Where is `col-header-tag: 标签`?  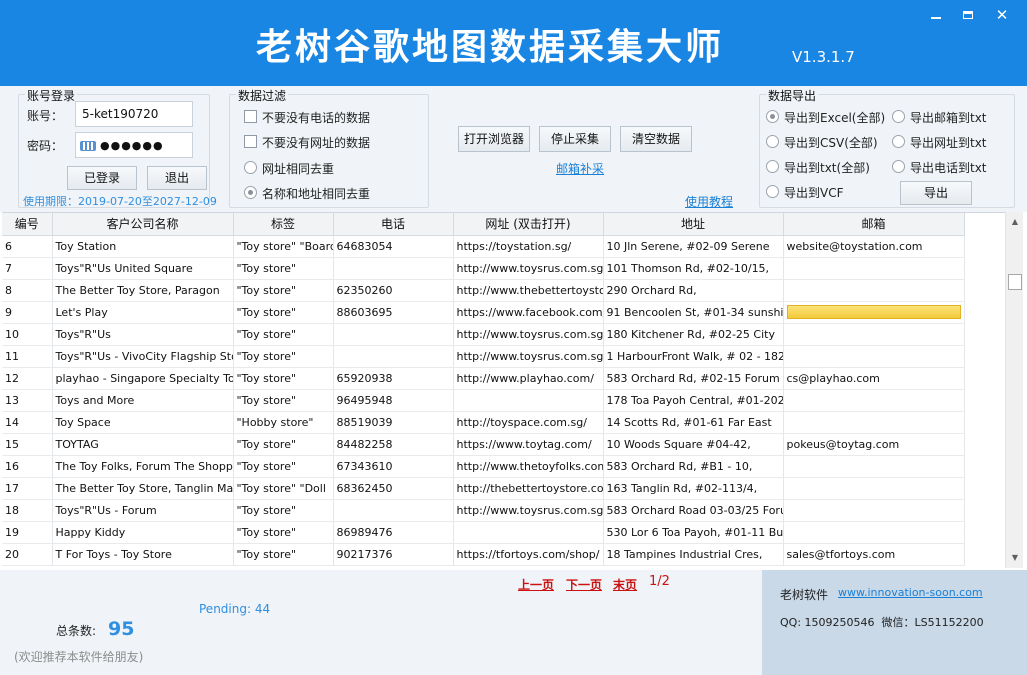
col-header-tag: 标签 is located at coordinates (283, 224).